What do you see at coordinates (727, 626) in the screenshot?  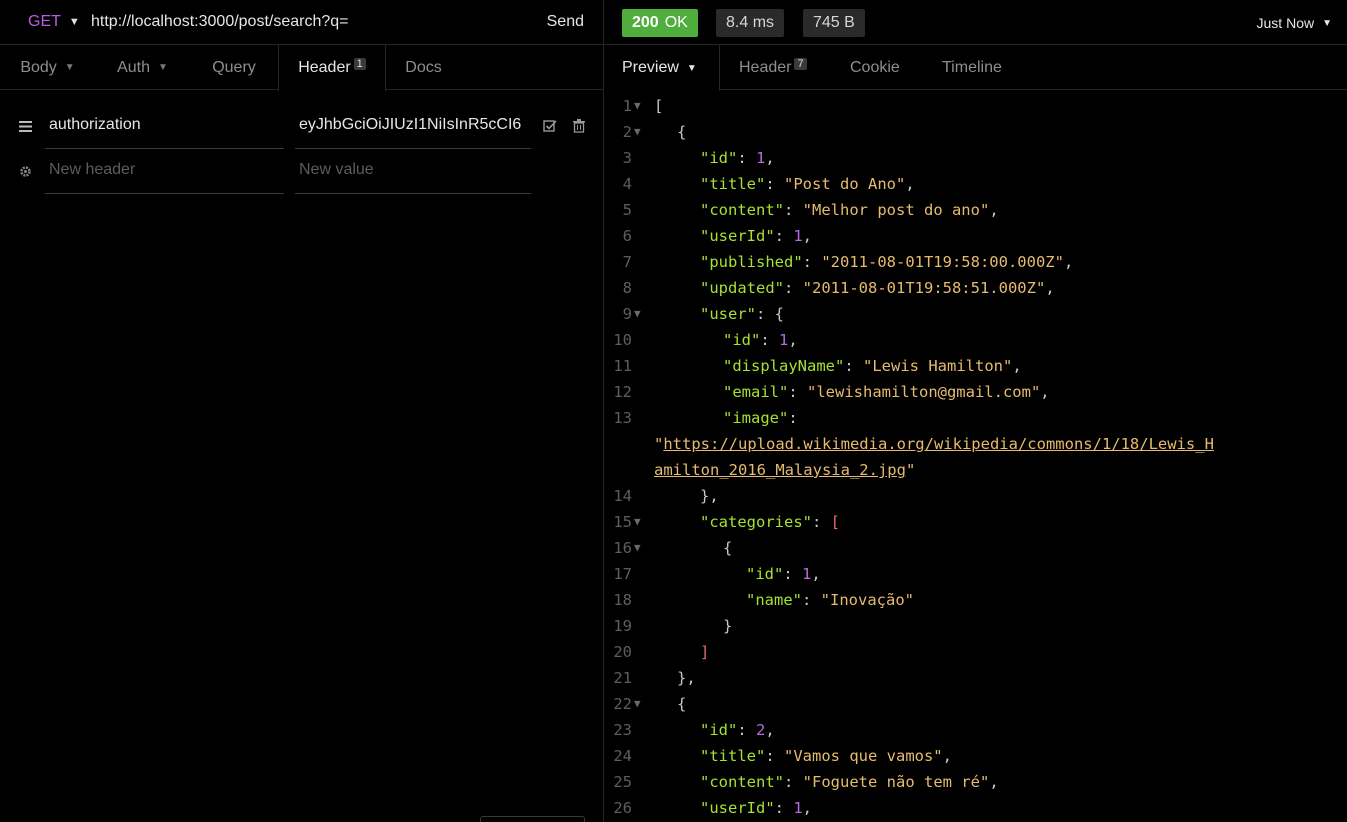 I see `code-text: }` at bounding box center [727, 626].